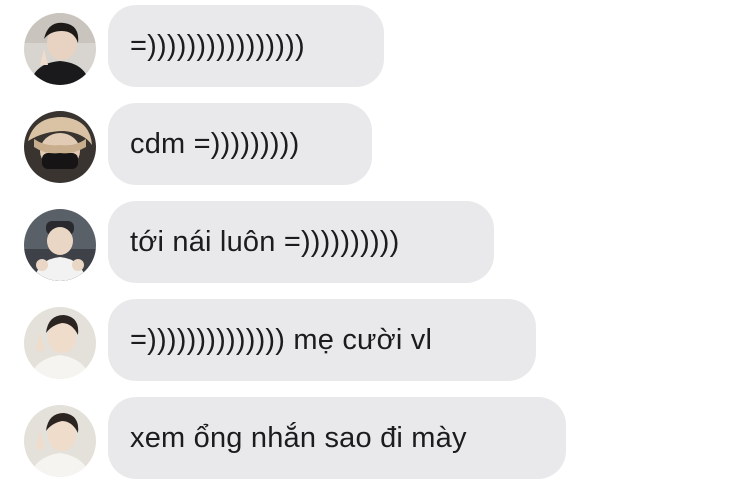  What do you see at coordinates (281, 339) in the screenshot?
I see `message-text: =)))))))))))))) mẹ cười vl` at bounding box center [281, 339].